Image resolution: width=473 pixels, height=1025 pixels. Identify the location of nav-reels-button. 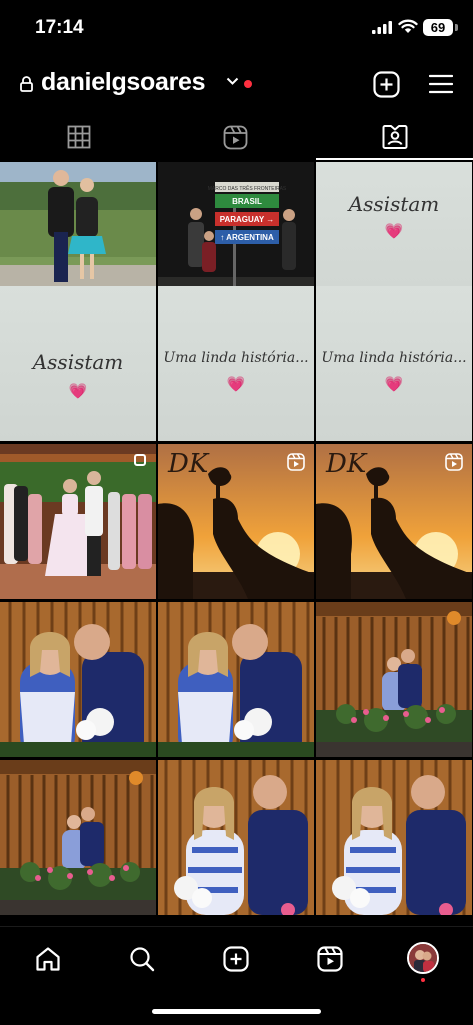
(330, 959).